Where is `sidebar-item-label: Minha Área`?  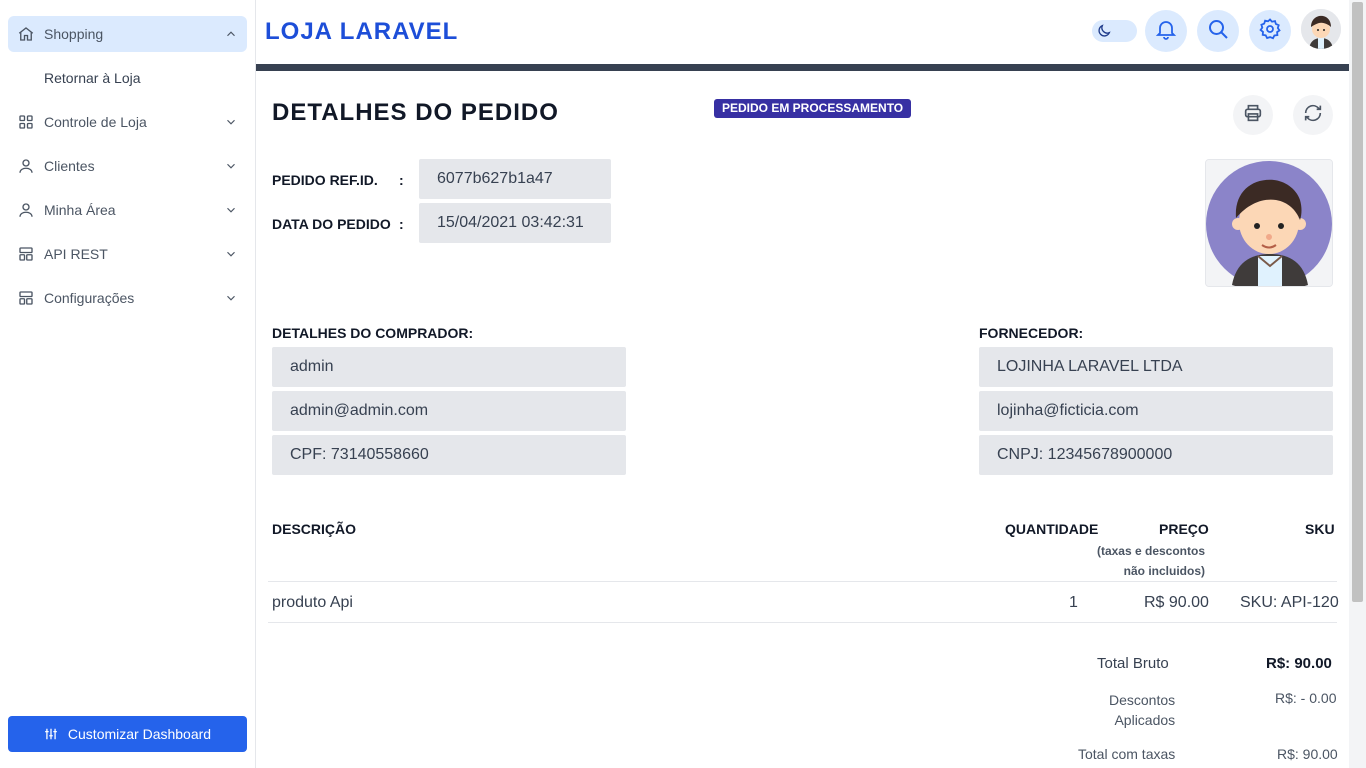
sidebar-item-label: Minha Área is located at coordinates (80, 210).